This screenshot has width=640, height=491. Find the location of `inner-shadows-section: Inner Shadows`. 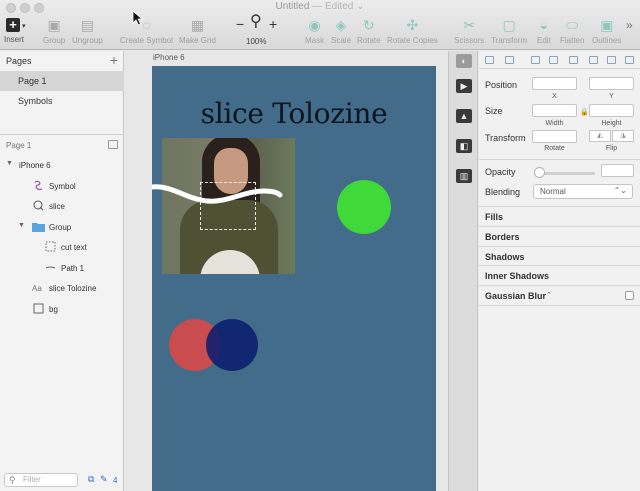

inner-shadows-section: Inner Shadows is located at coordinates (559, 275).